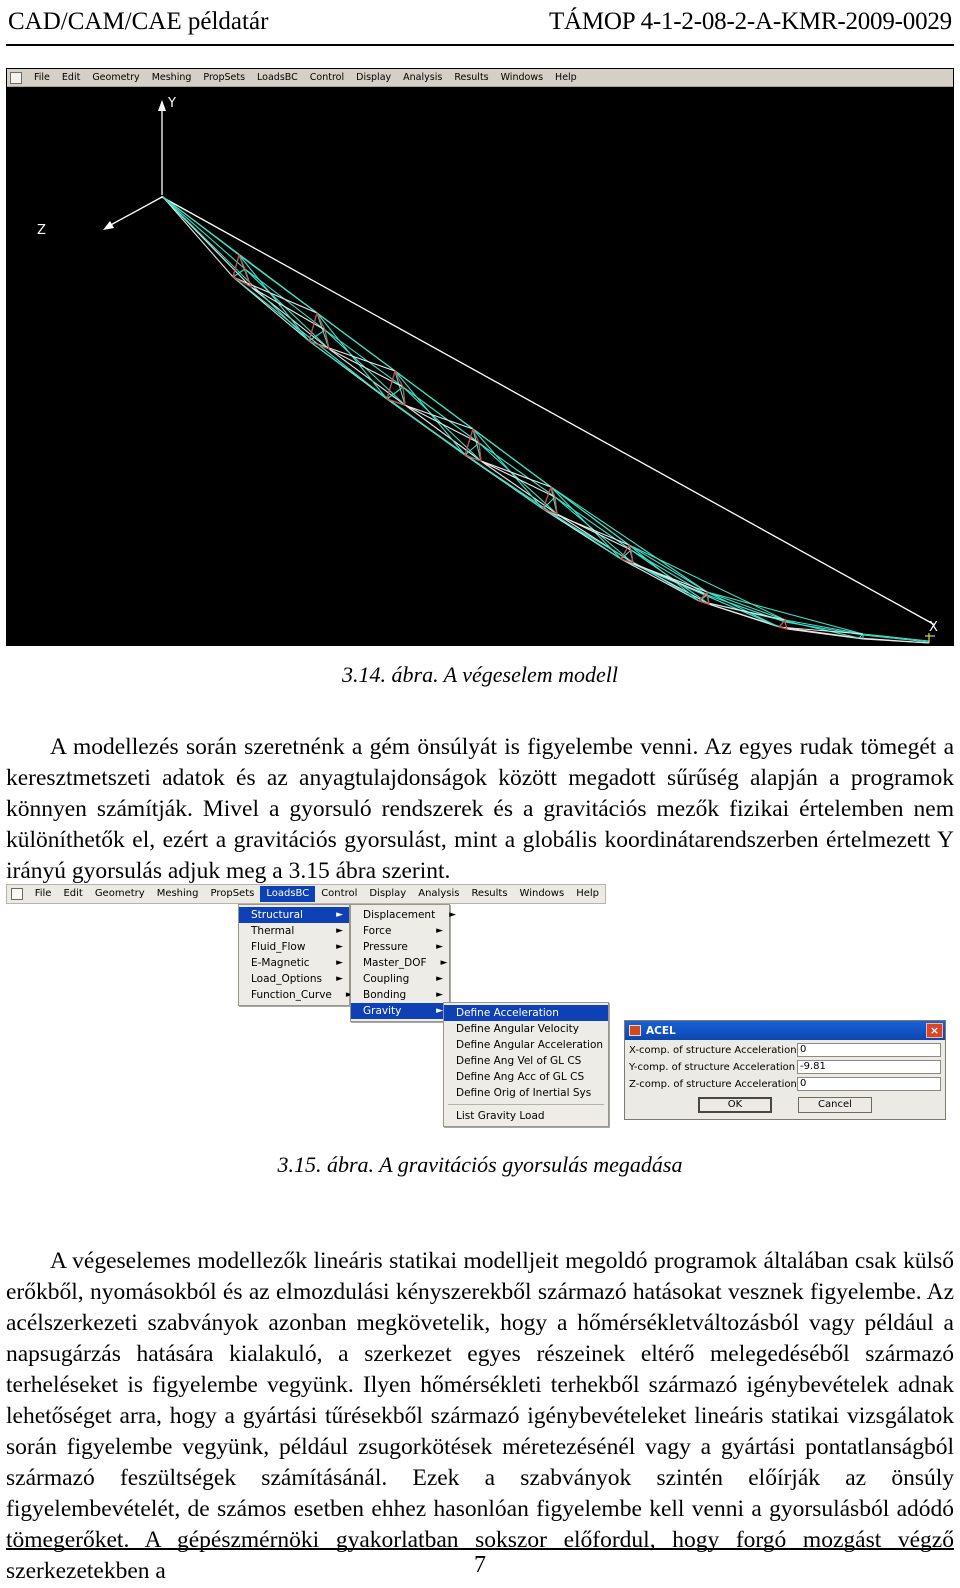 The height and width of the screenshot is (1588, 960). What do you see at coordinates (339, 894) in the screenshot?
I see `menu2-item-control: Control` at bounding box center [339, 894].